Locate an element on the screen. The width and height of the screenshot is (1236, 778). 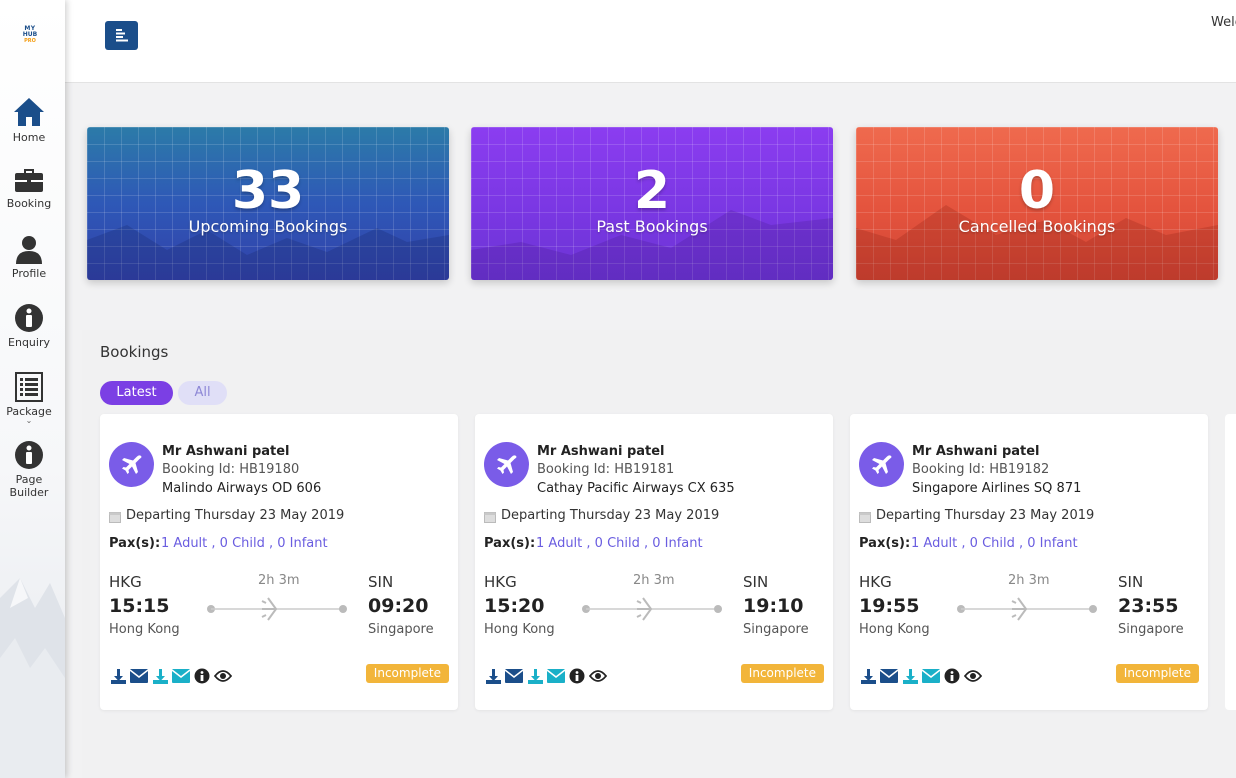
sidebar-item-profile: Profile is located at coordinates (29, 257).